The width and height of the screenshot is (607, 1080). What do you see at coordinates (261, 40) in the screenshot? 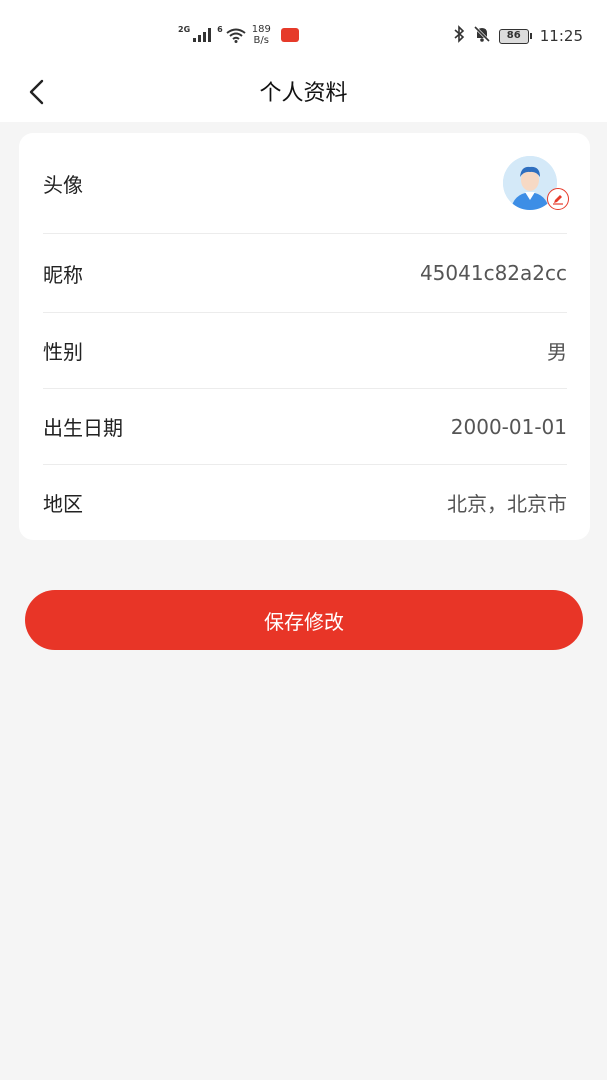
I see `speed-unit: B/s` at bounding box center [261, 40].